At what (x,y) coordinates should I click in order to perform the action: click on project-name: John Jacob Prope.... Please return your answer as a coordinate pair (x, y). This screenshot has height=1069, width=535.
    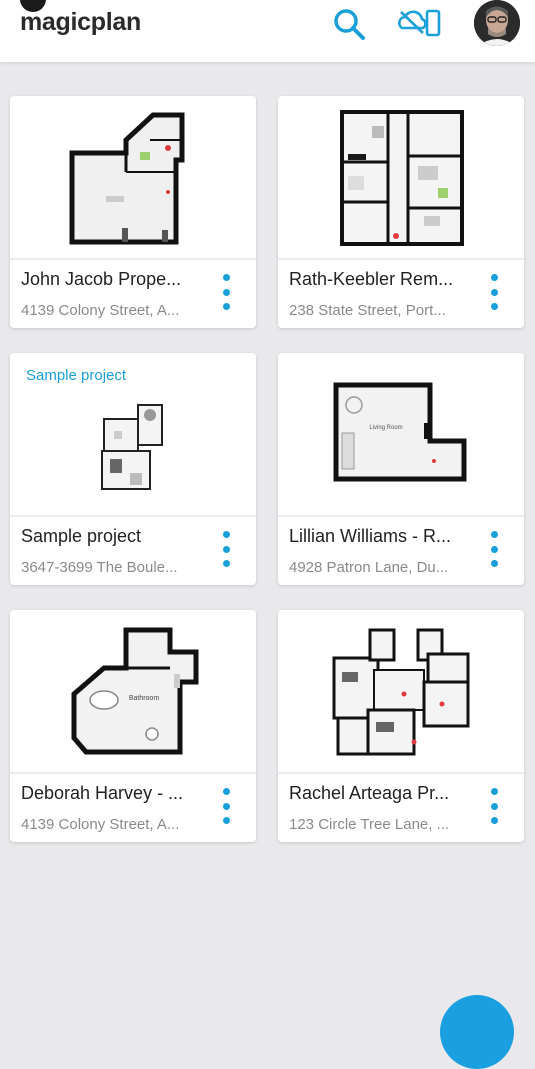
    Looking at the image, I should click on (101, 279).